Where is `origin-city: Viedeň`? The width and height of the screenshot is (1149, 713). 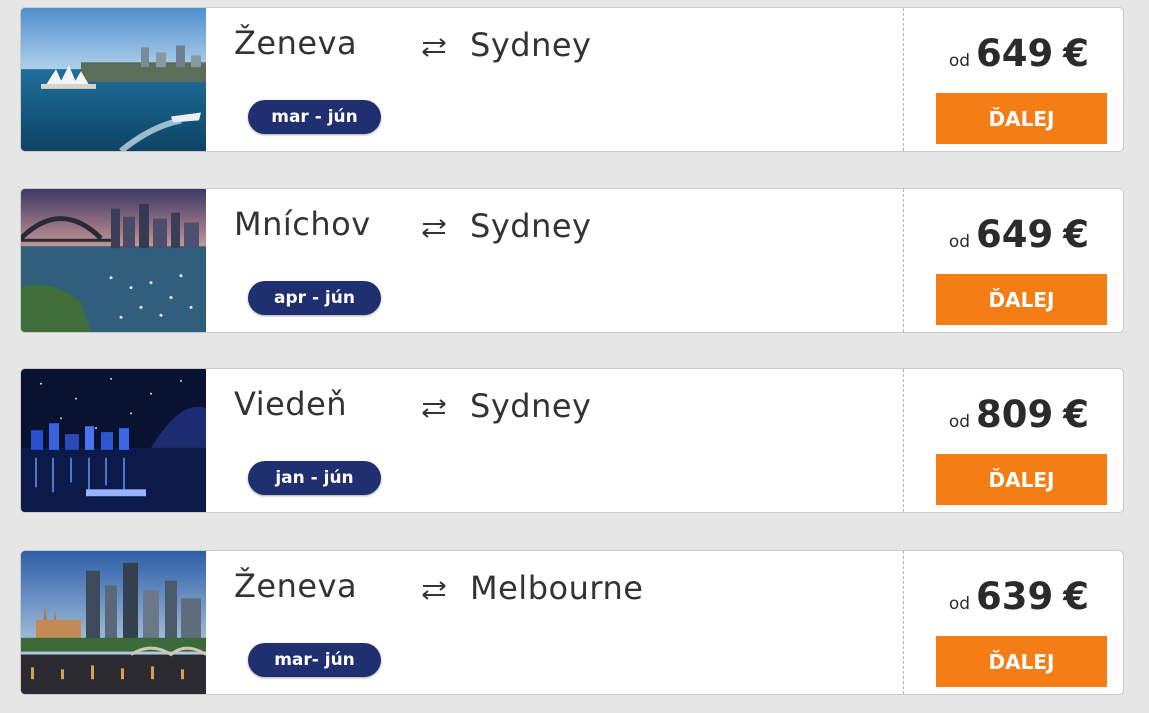 origin-city: Viedeň is located at coordinates (291, 404).